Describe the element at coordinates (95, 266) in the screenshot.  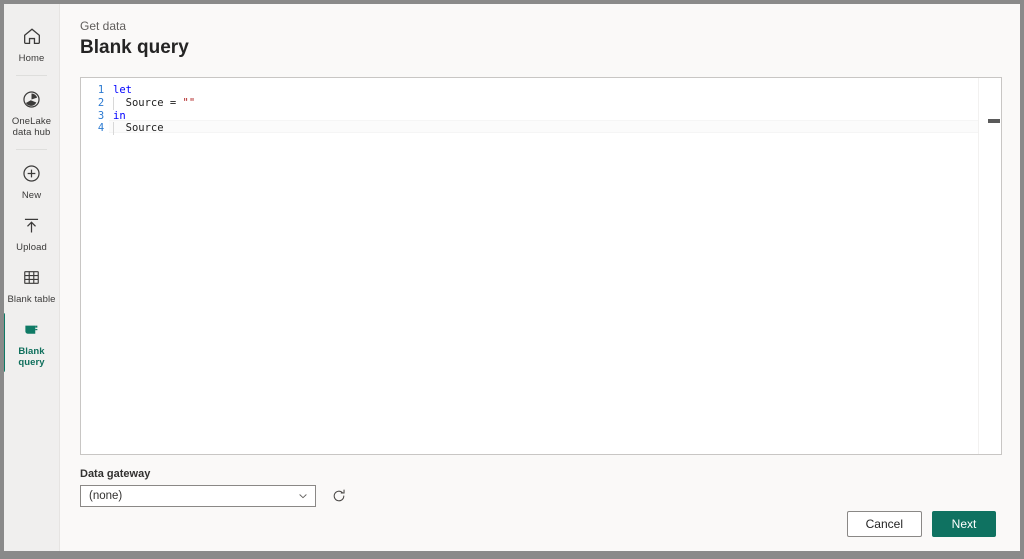
I see `editor-line-number-gutter: 1234` at that location.